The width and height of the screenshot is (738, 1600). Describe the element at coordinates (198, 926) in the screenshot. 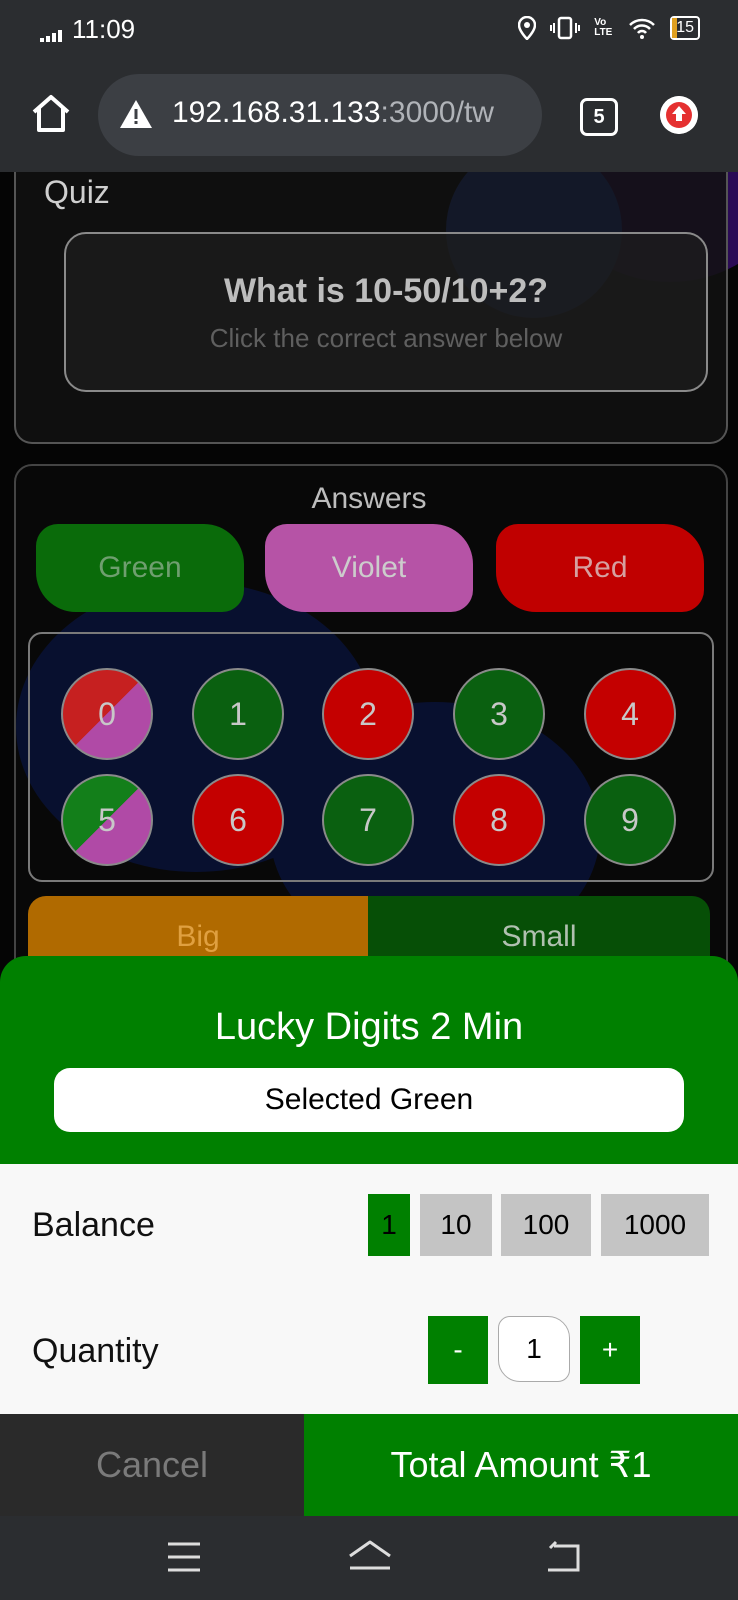

I see `big-button: Big` at that location.